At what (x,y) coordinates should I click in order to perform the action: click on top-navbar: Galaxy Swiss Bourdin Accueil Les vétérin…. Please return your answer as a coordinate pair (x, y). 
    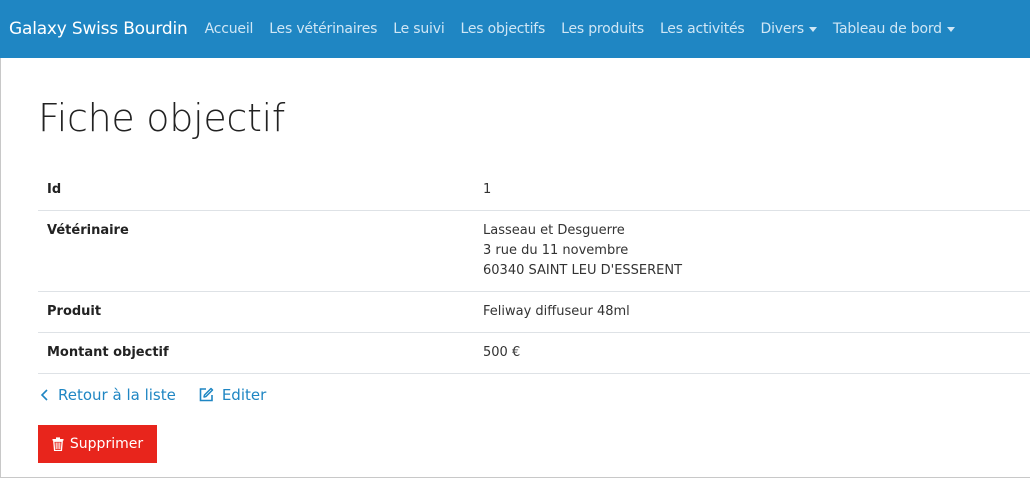
    Looking at the image, I should click on (515, 29).